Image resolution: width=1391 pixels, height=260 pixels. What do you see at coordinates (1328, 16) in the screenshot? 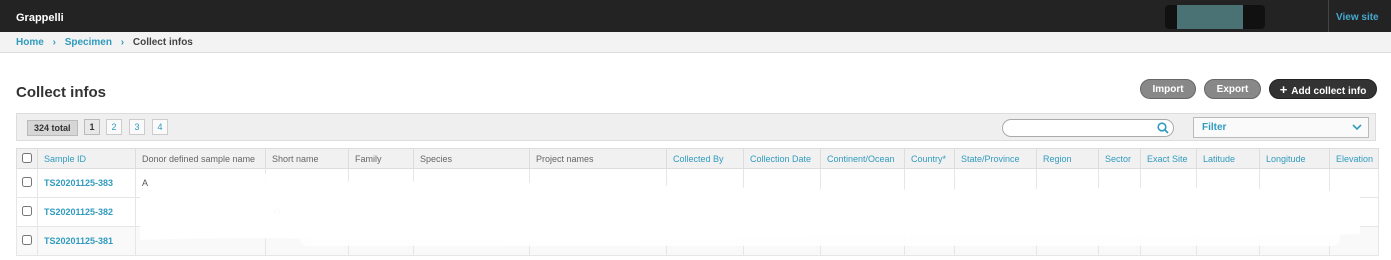
I see `topbar-divider` at bounding box center [1328, 16].